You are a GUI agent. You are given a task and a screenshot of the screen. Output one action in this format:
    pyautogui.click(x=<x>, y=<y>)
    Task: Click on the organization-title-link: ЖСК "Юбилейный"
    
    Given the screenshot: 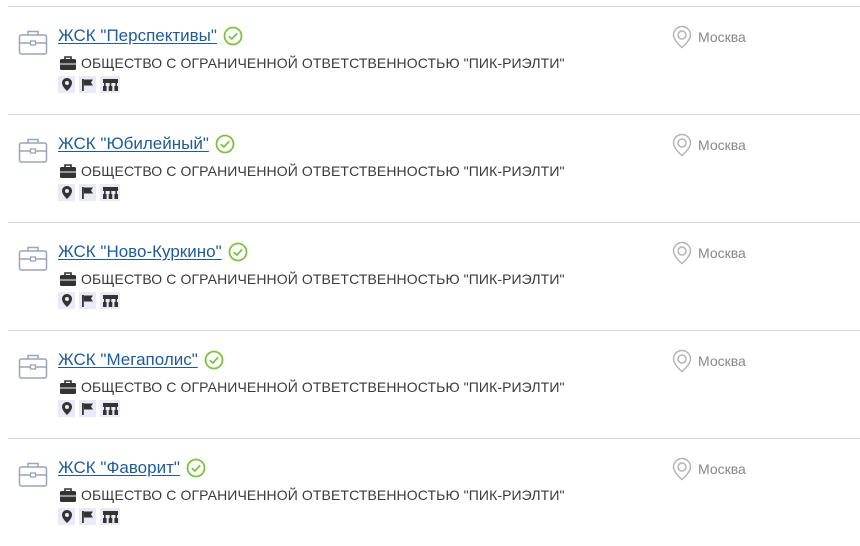 What is the action you would take?
    pyautogui.click(x=133, y=144)
    